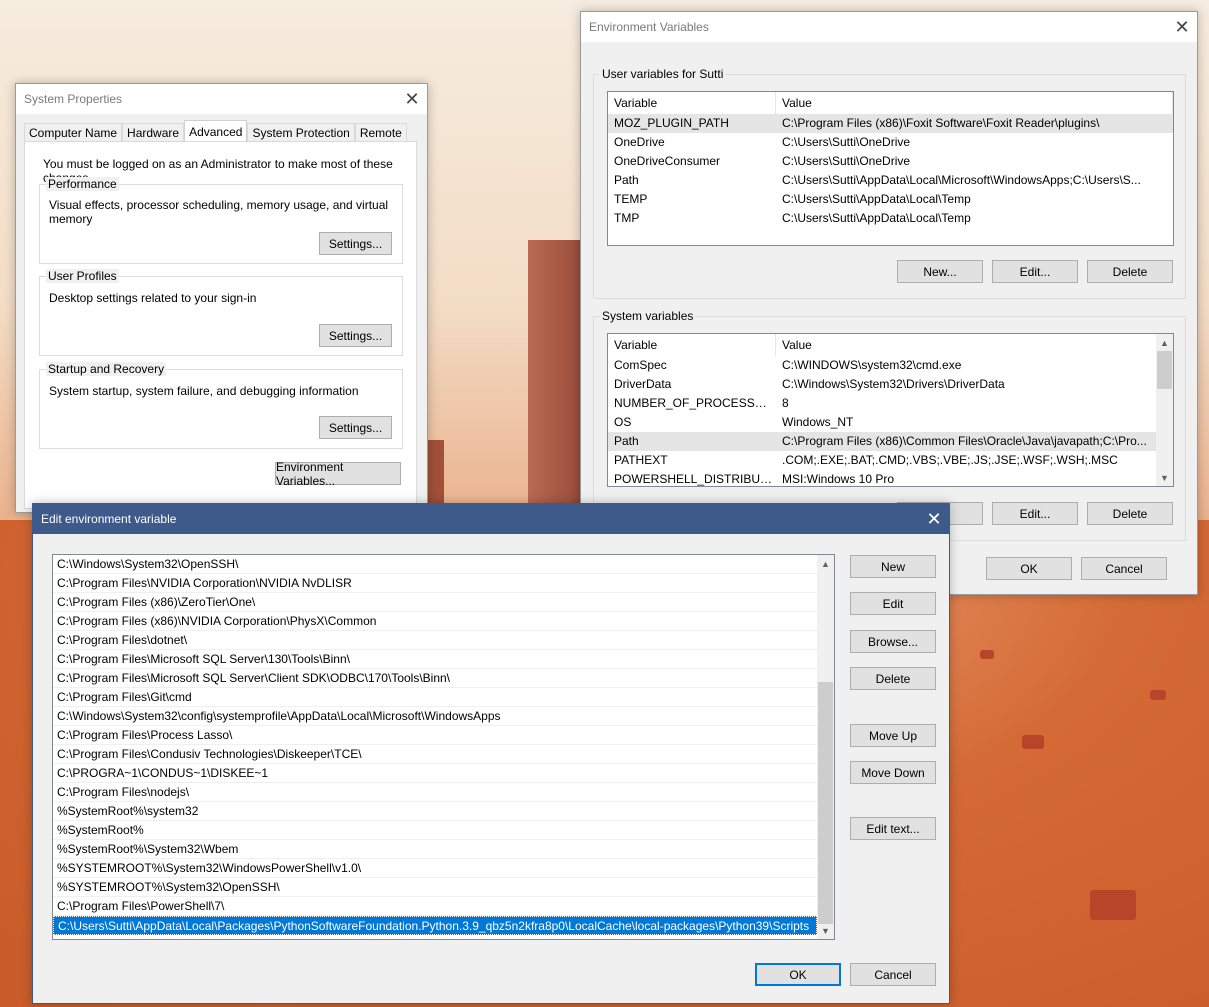  Describe the element at coordinates (695, 403) in the screenshot. I see `variable-cell: NUMBER_OF_PROCESSORS` at that location.